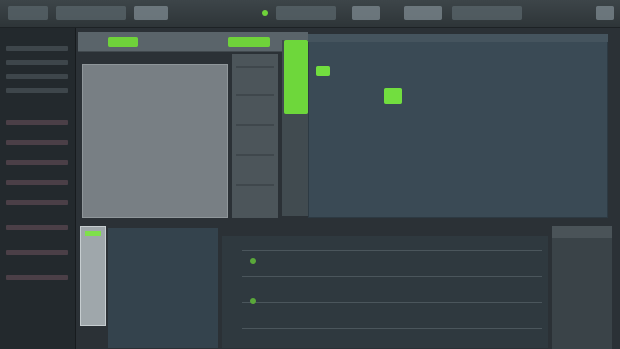 The height and width of the screenshot is (349, 620). Describe the element at coordinates (28, 13) in the screenshot. I see `menu-bar` at that location.